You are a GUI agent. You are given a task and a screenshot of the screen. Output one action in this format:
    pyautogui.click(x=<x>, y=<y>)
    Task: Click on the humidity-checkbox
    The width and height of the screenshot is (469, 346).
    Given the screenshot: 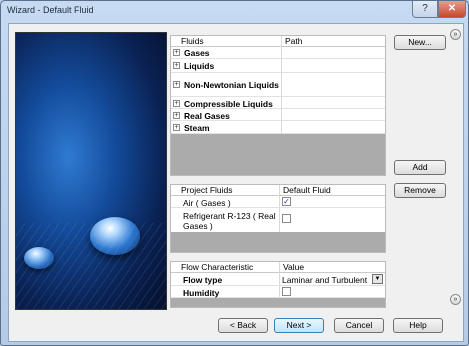 What is the action you would take?
    pyautogui.click(x=286, y=291)
    